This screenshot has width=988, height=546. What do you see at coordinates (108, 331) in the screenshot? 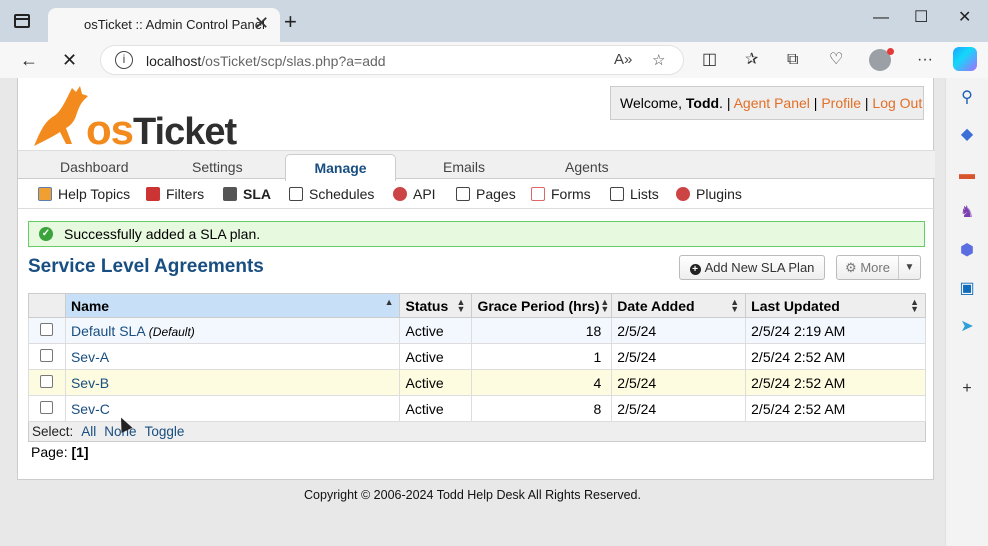
I see `sla-name-link: Default SLA` at bounding box center [108, 331].